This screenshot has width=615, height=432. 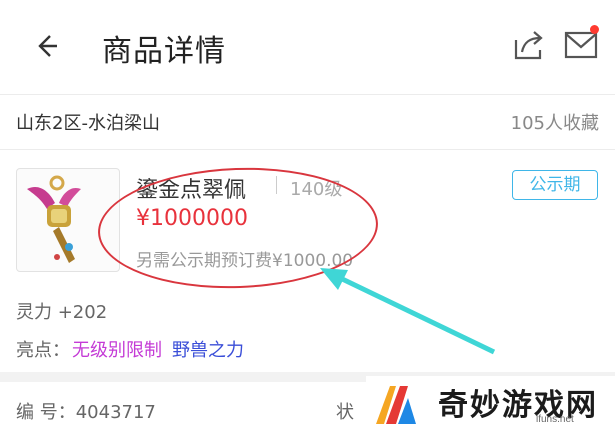 I want to click on mail-icon, so click(x=581, y=45).